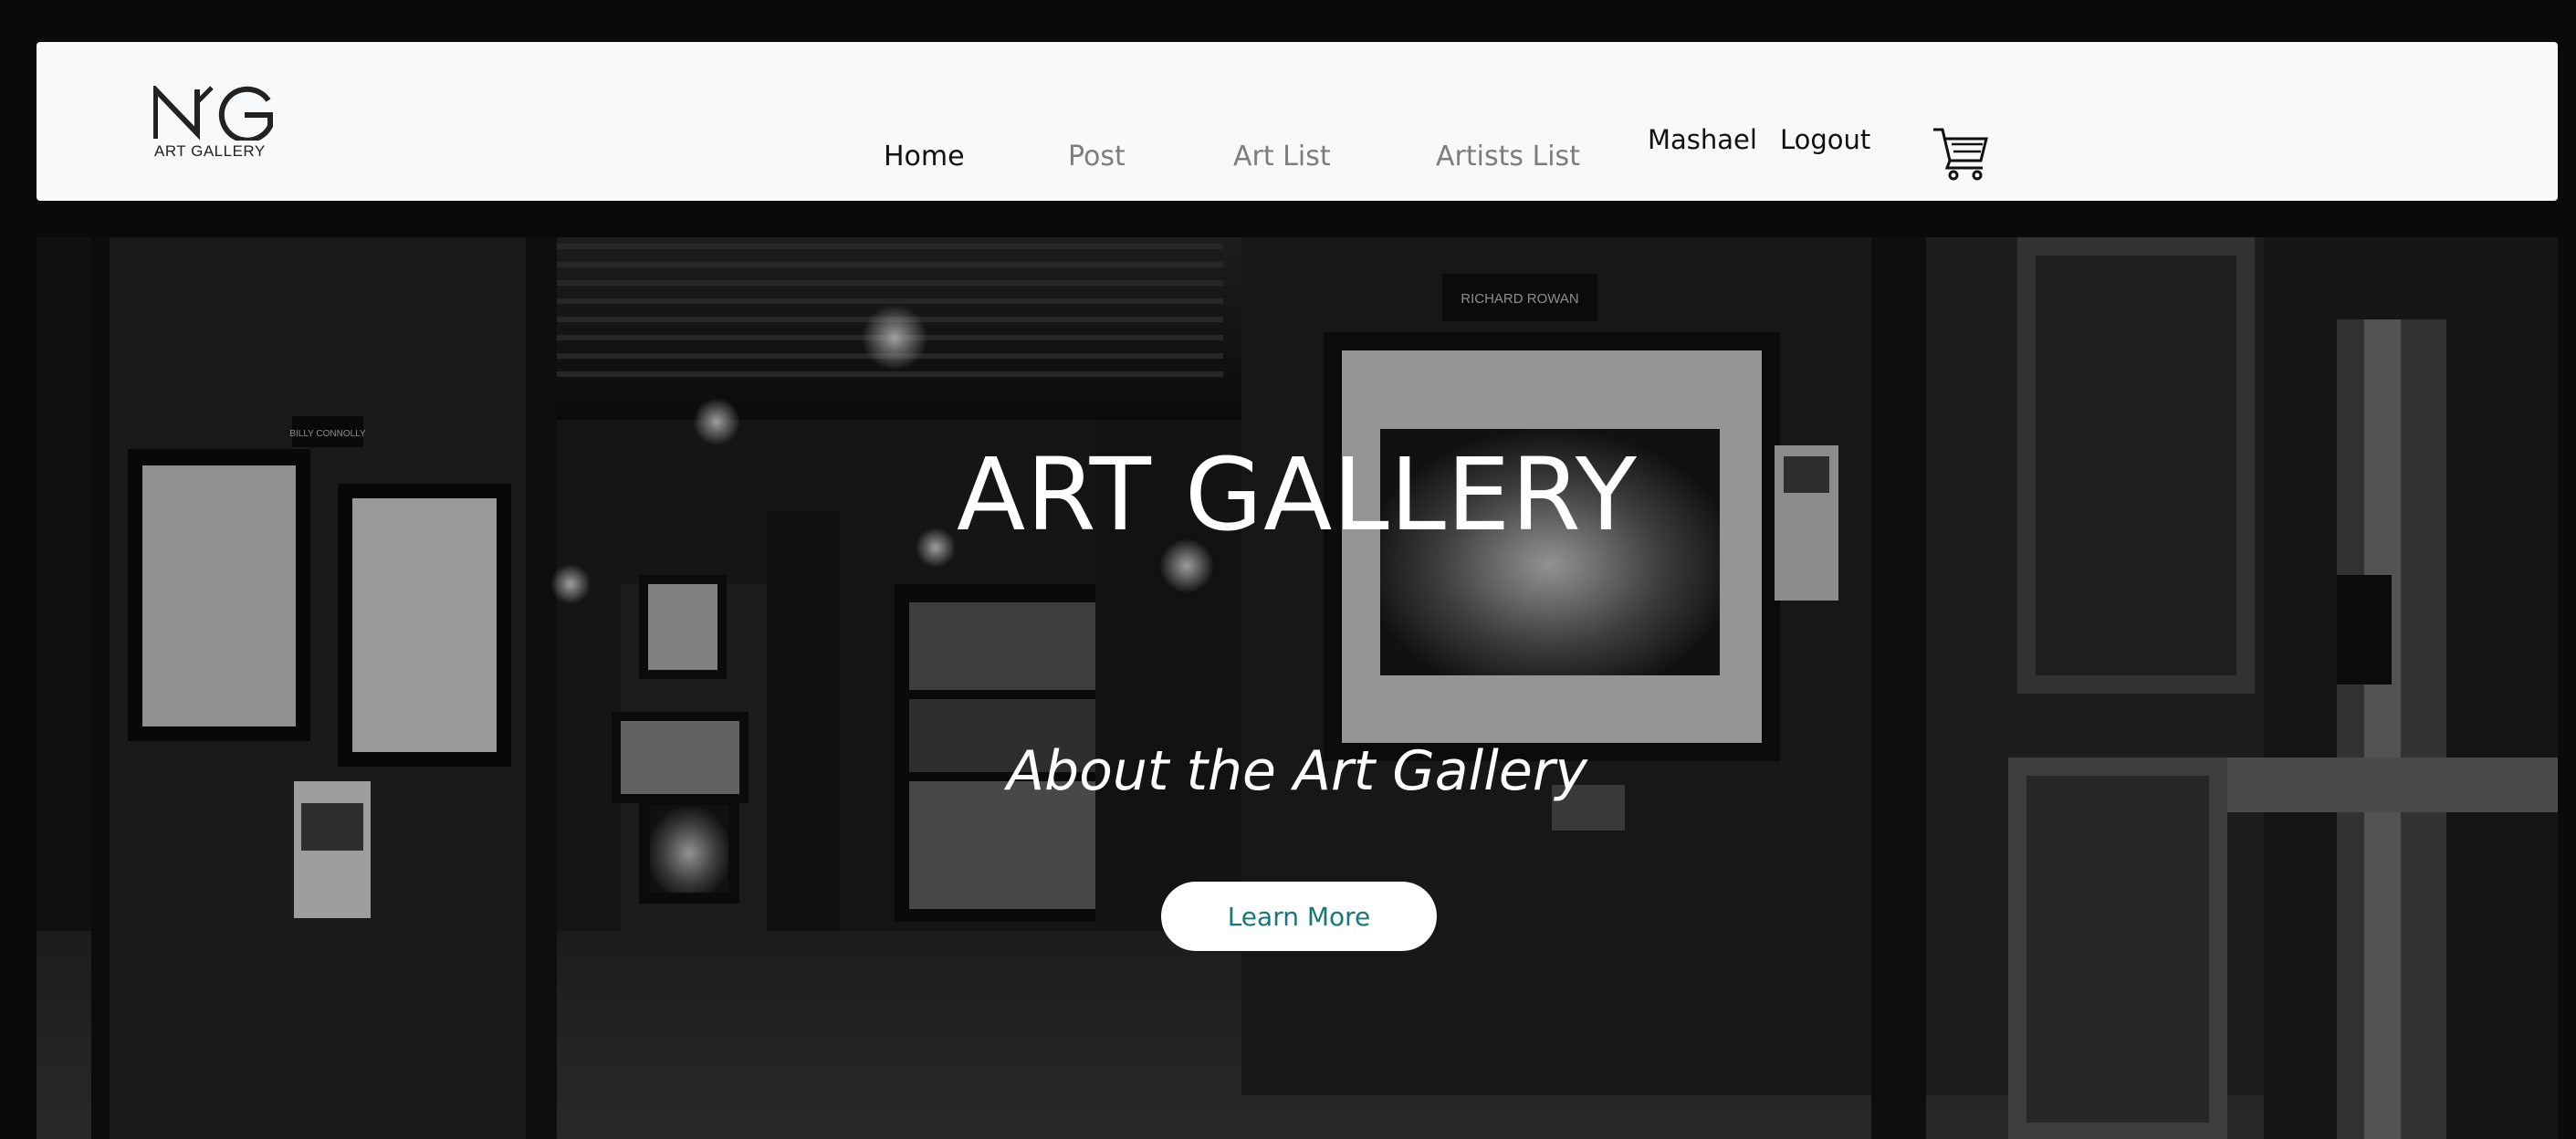  Describe the element at coordinates (1961, 153) in the screenshot. I see `cart-icon` at that location.